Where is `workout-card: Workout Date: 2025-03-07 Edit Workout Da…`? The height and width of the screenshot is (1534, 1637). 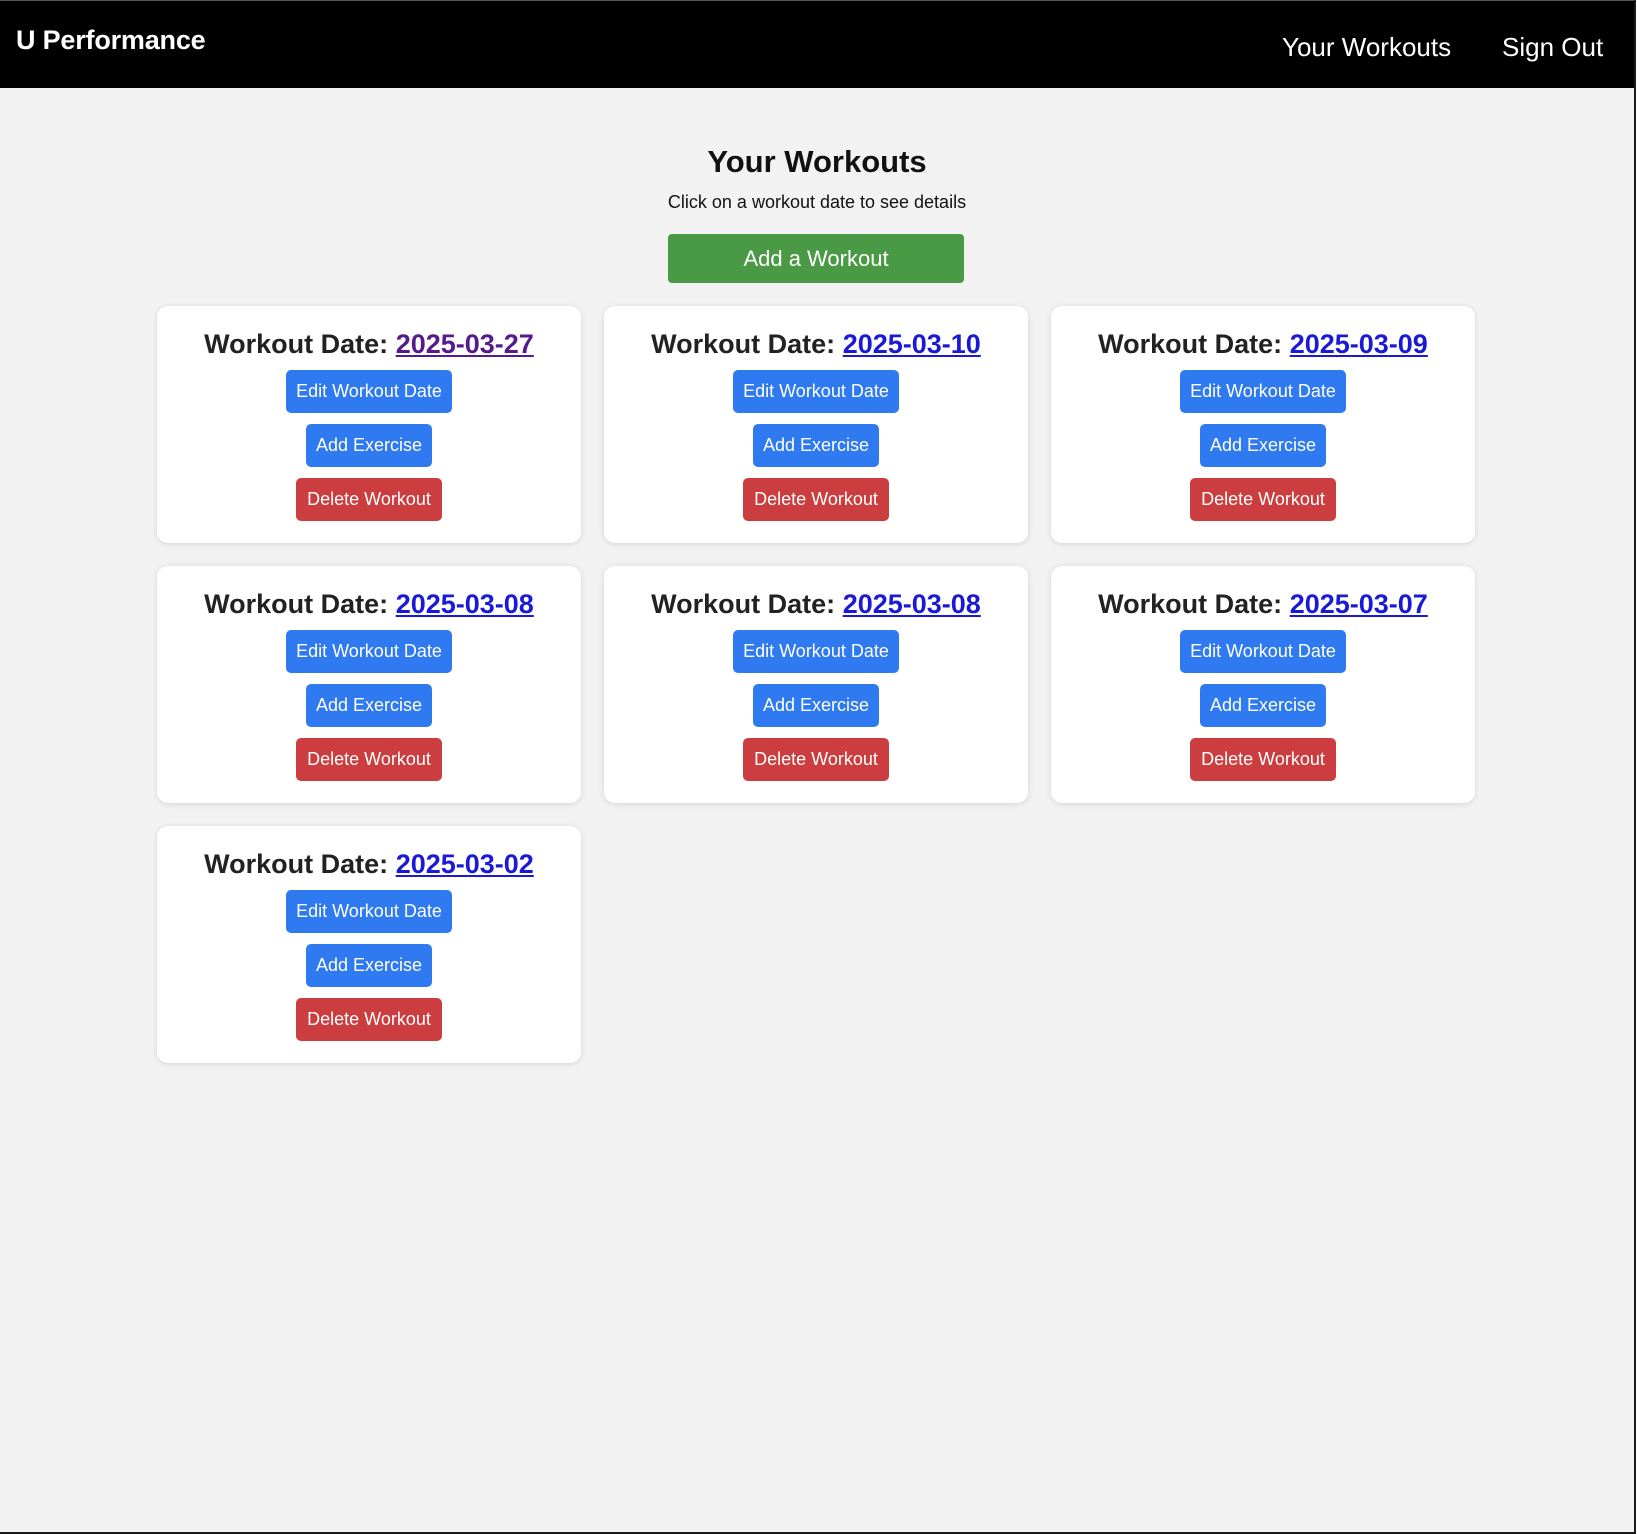 workout-card: Workout Date: 2025-03-07 Edit Workout Da… is located at coordinates (1263, 684).